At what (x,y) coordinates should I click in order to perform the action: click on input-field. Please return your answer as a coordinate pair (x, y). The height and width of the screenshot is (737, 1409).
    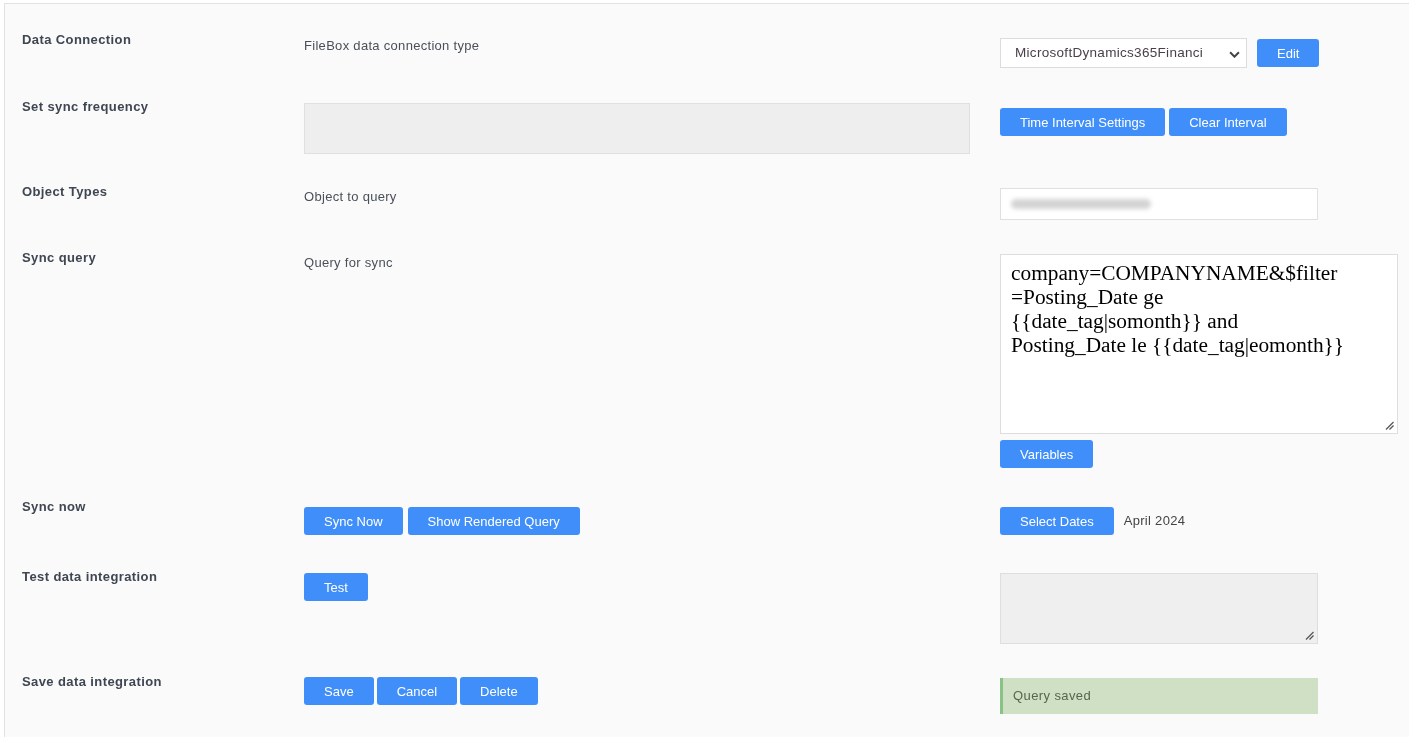
    Looking at the image, I should click on (1159, 204).